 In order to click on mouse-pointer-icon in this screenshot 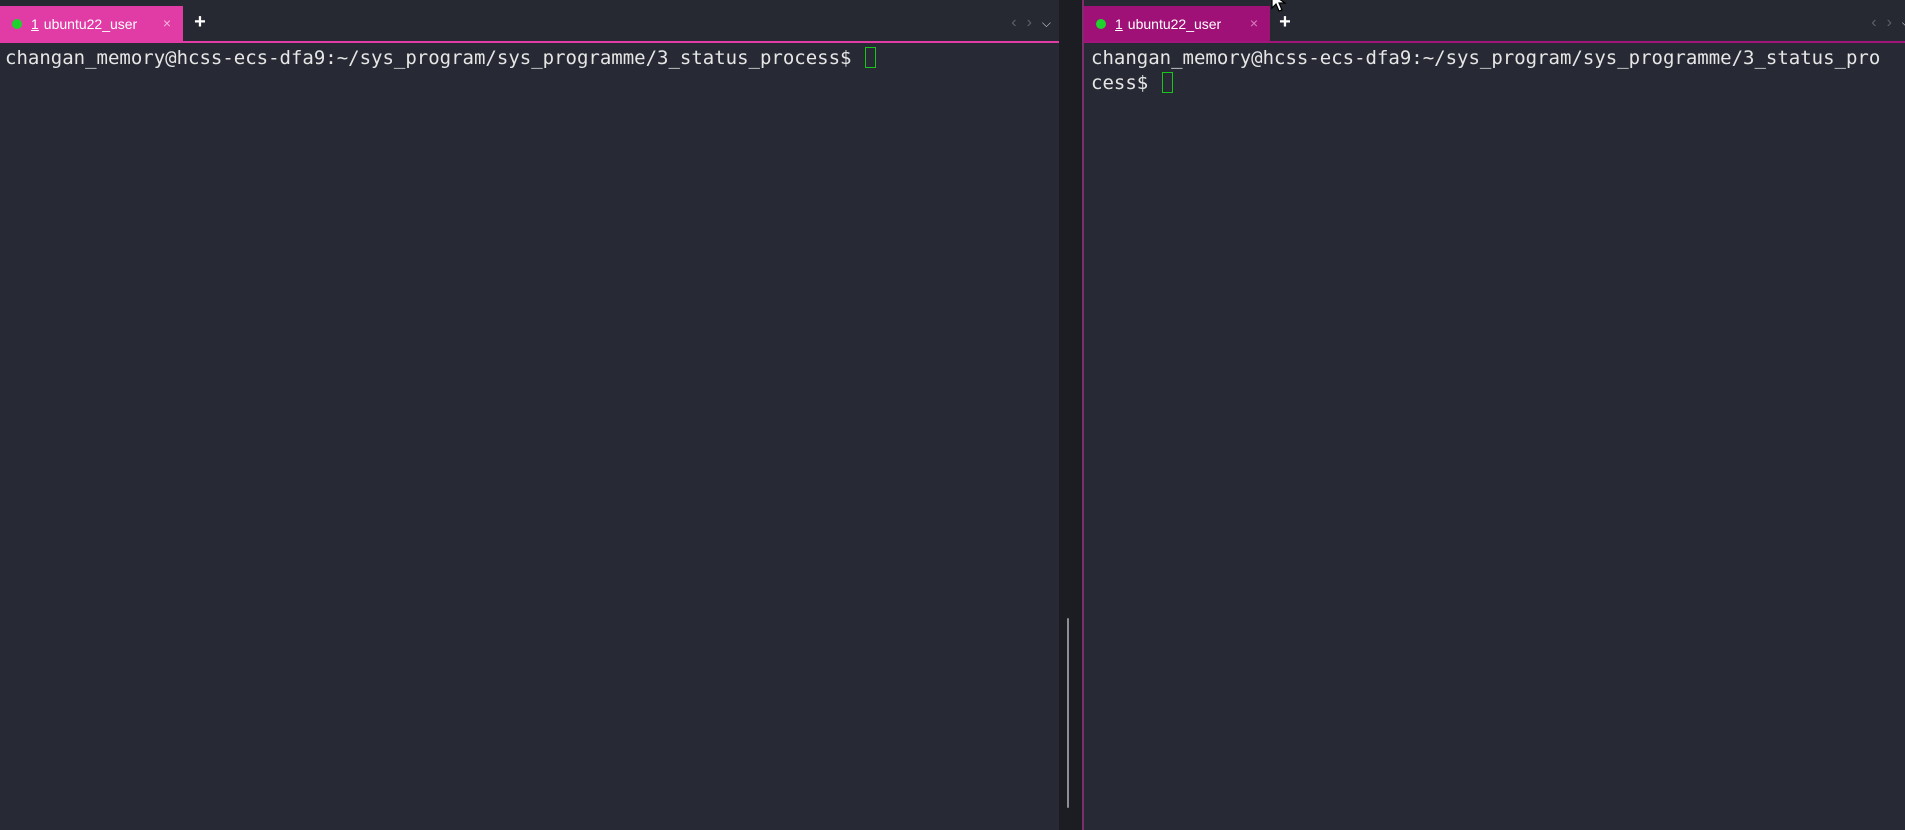, I will do `click(1279, 6)`.